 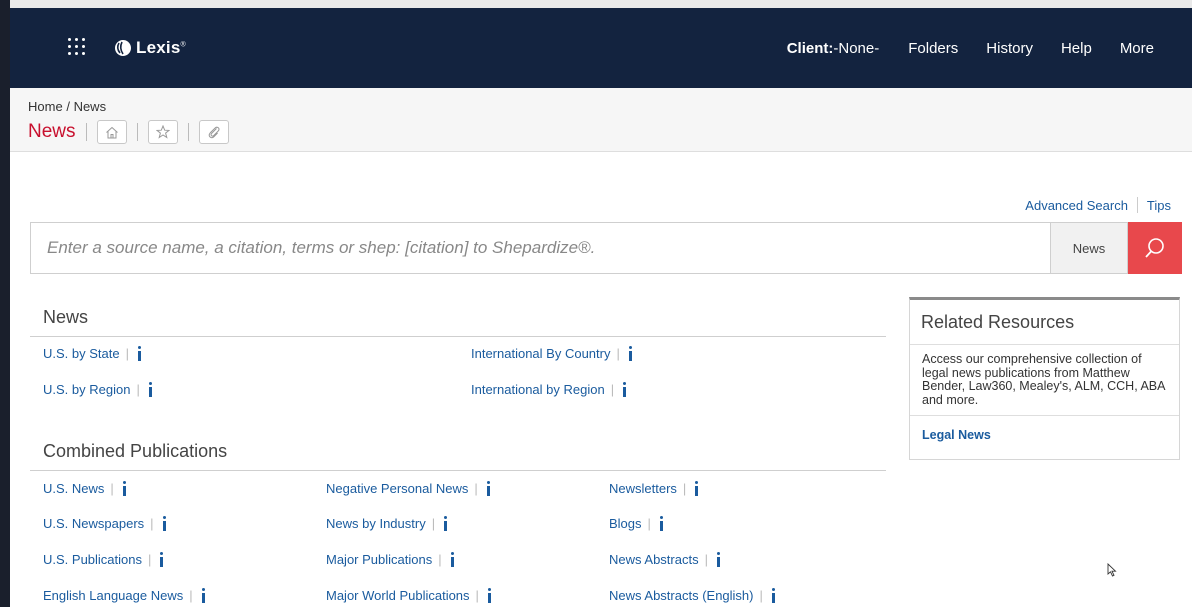 What do you see at coordinates (1137, 205) in the screenshot?
I see `link-divider` at bounding box center [1137, 205].